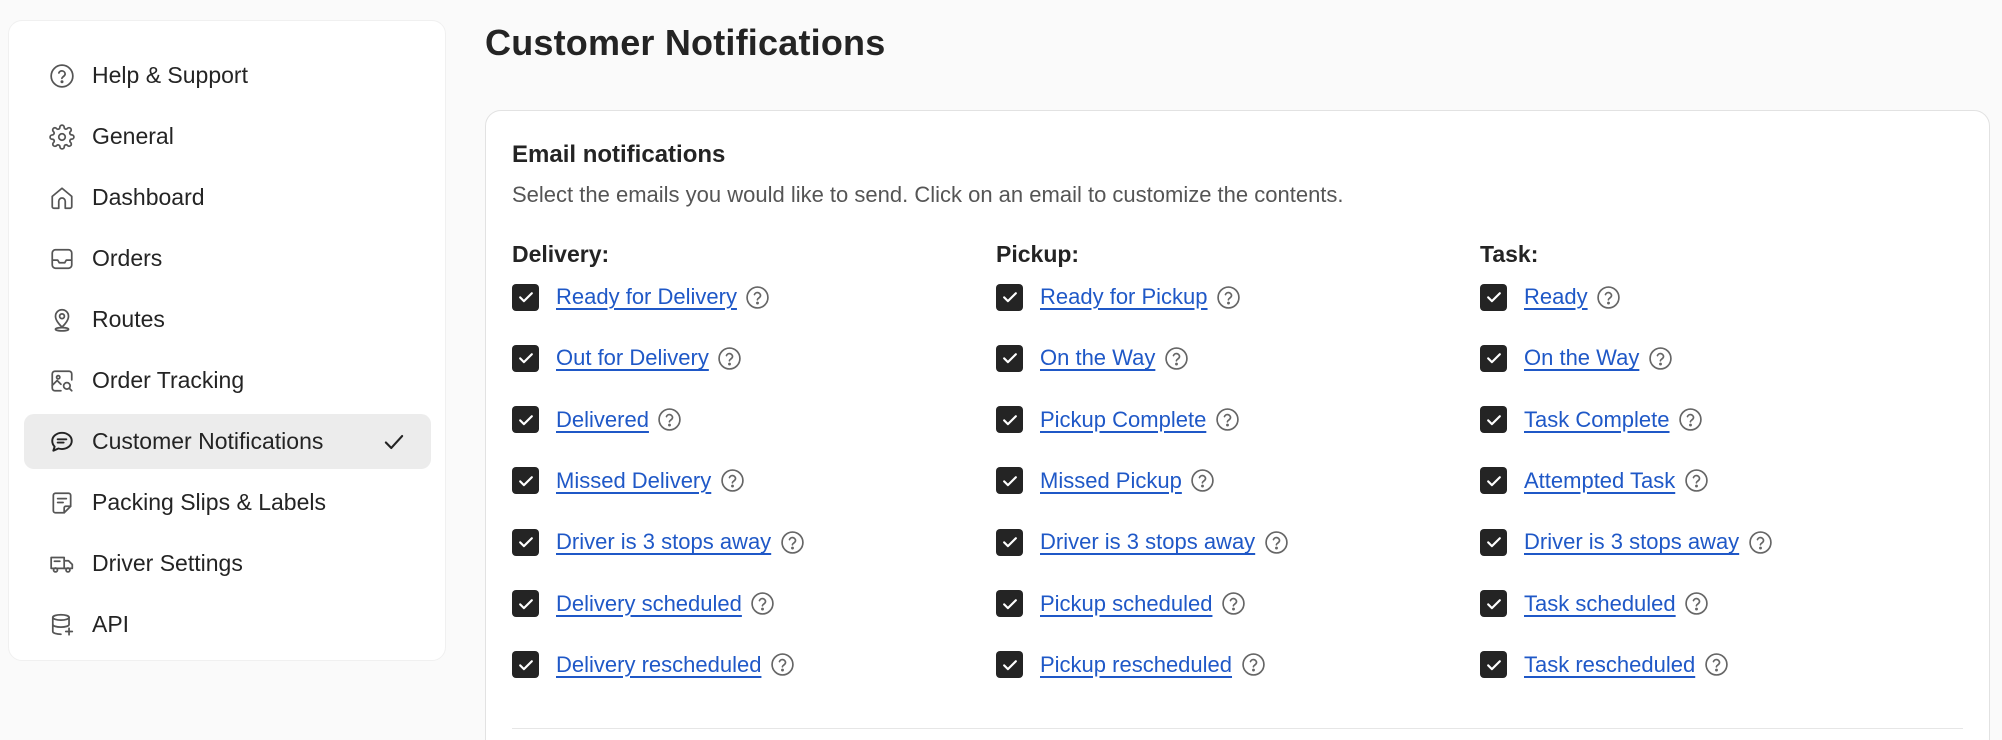 Image resolution: width=2002 pixels, height=740 pixels. What do you see at coordinates (1509, 254) in the screenshot?
I see `task-heading: Task:` at bounding box center [1509, 254].